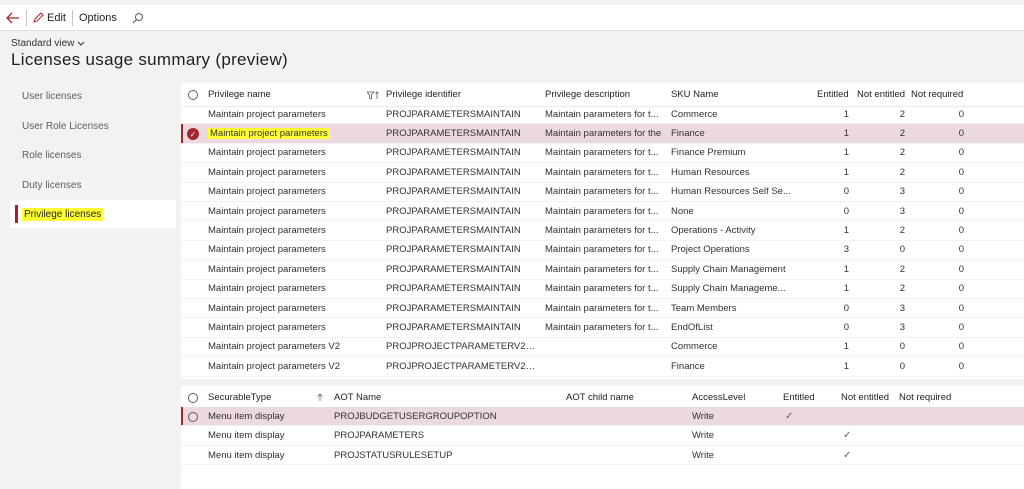 The image size is (1024, 489). Describe the element at coordinates (423, 94) in the screenshot. I see `col-header-privilege-identifier: Privilege identifier` at that location.